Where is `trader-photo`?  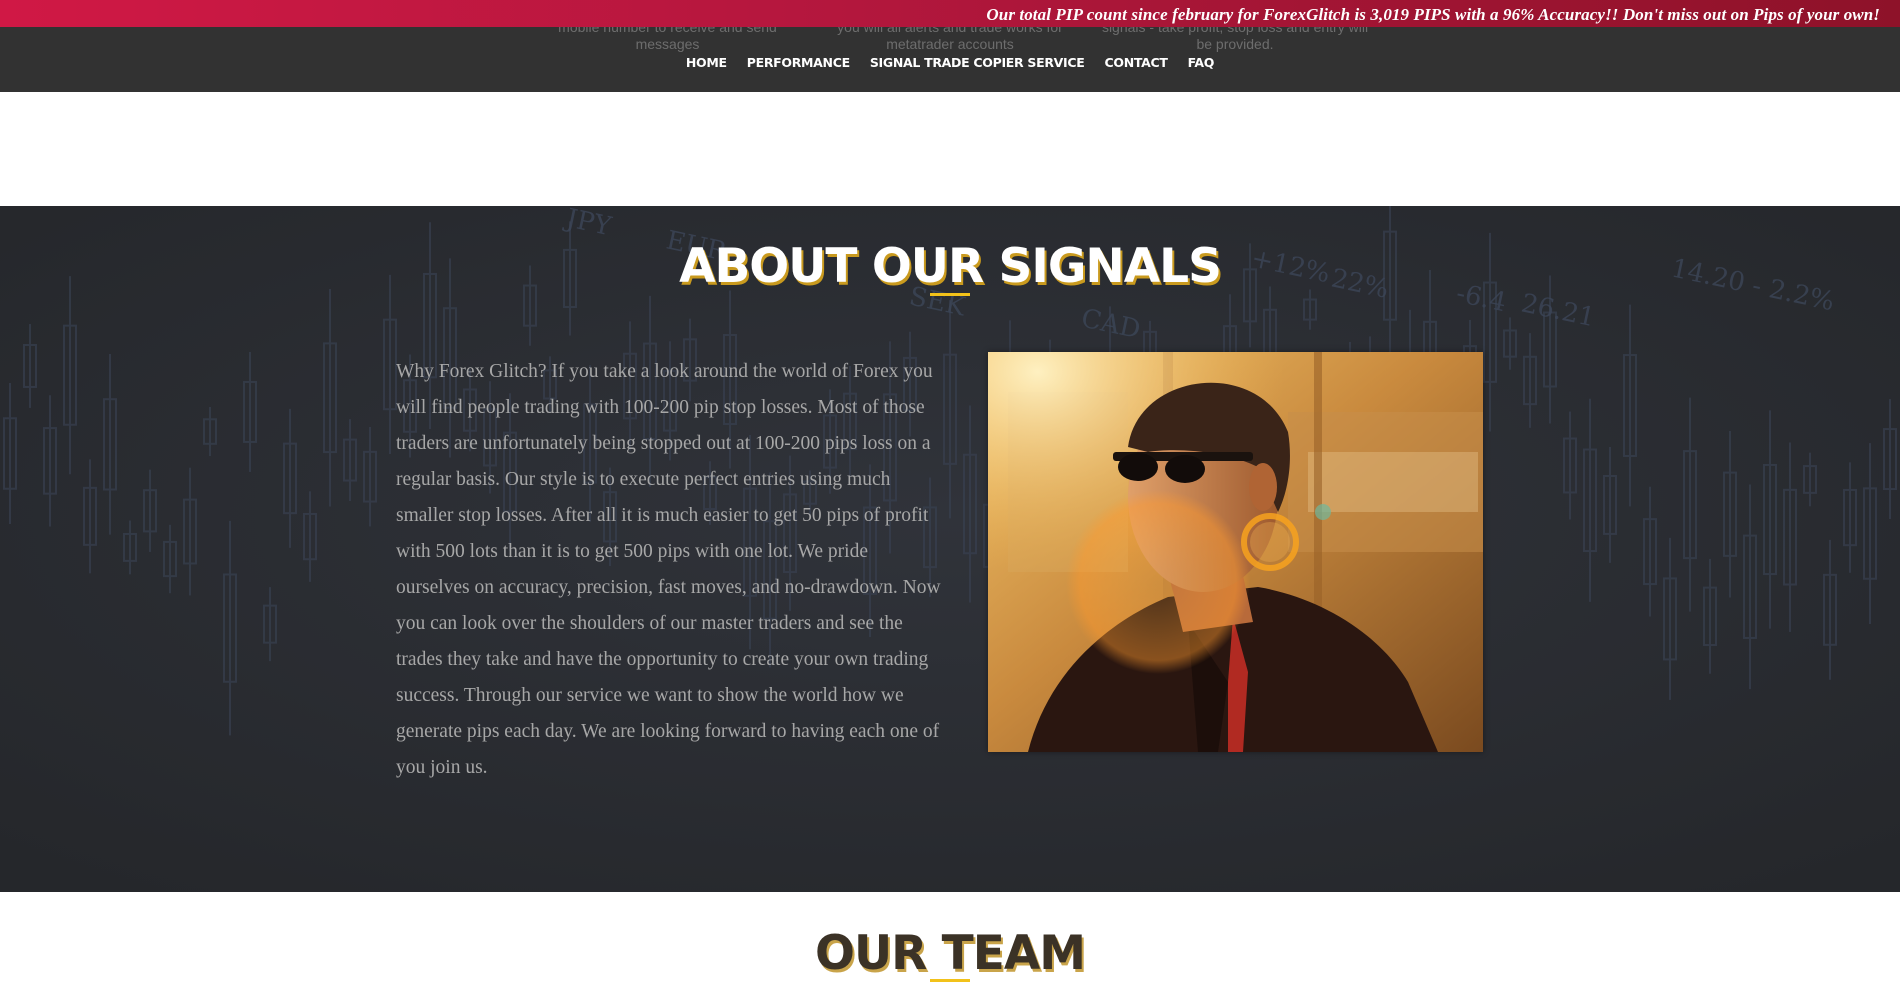 trader-photo is located at coordinates (1235, 552).